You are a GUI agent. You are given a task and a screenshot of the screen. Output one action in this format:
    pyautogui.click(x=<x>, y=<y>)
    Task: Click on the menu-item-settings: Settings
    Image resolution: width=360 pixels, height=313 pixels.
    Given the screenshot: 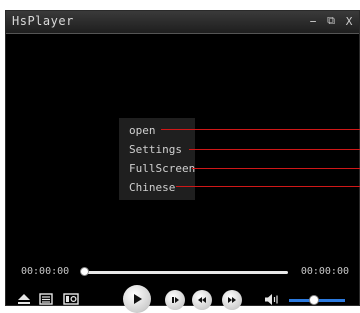 What is the action you would take?
    pyautogui.click(x=157, y=149)
    